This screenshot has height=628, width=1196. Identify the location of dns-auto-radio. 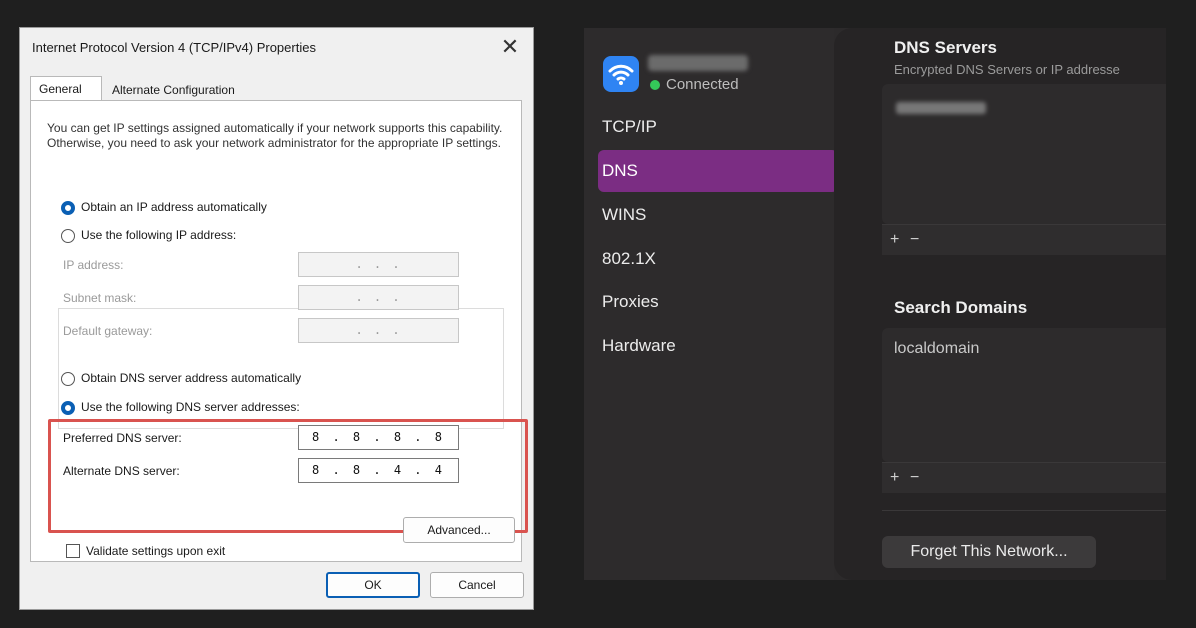
(68, 379).